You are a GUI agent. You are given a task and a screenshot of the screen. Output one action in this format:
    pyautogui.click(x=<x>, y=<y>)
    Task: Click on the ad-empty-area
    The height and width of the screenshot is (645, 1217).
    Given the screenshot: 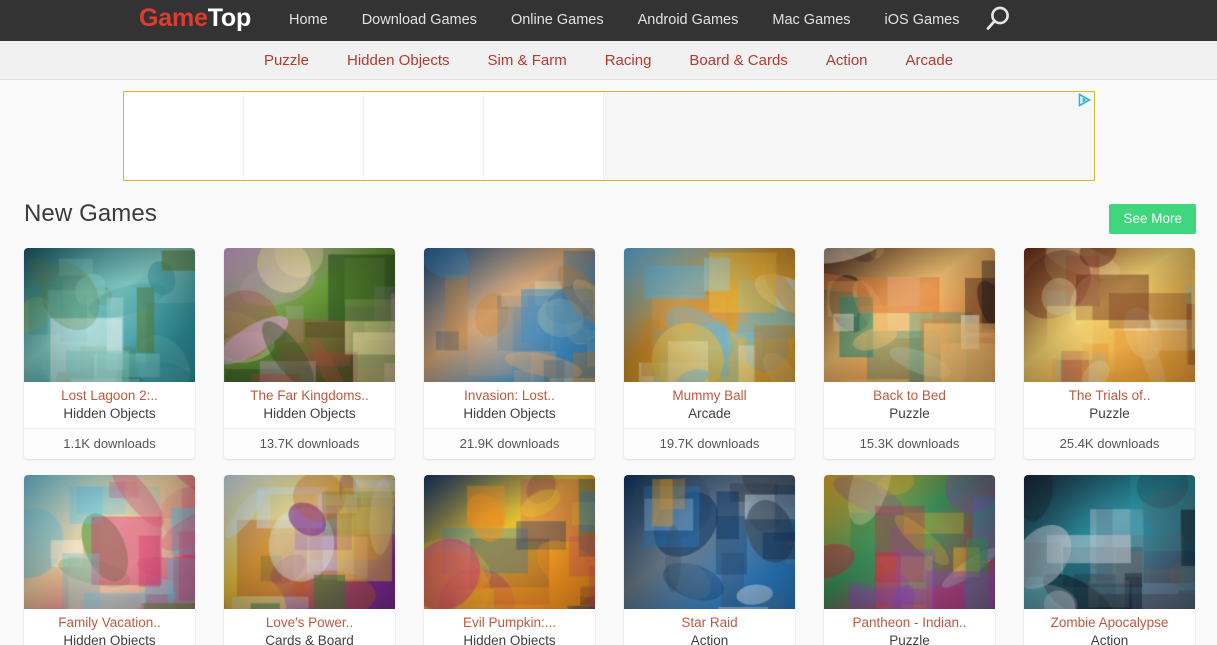 What is the action you would take?
    pyautogui.click(x=848, y=136)
    